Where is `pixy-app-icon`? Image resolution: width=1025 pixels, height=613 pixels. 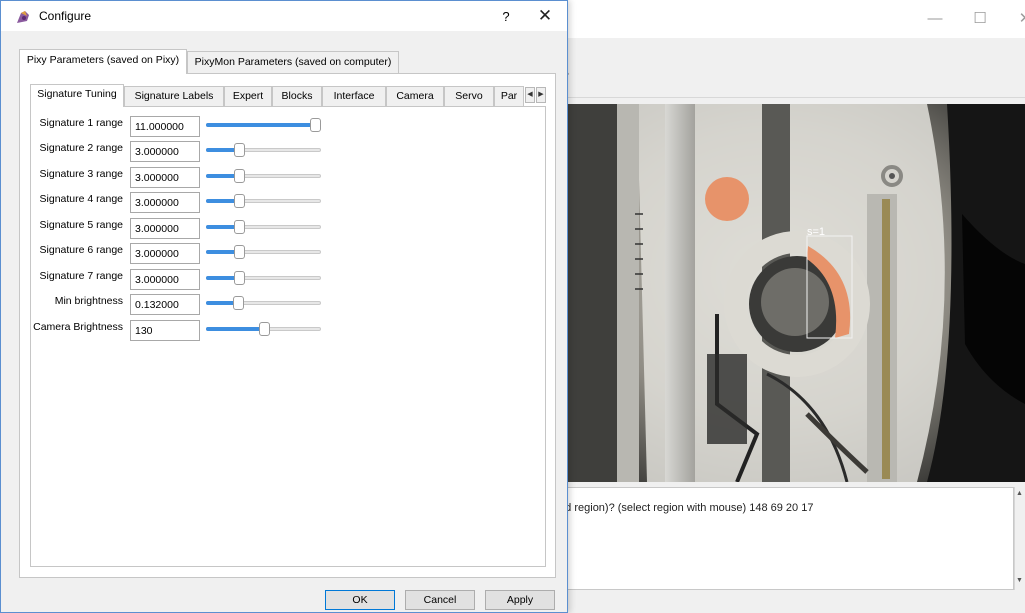 pixy-app-icon is located at coordinates (23, 17).